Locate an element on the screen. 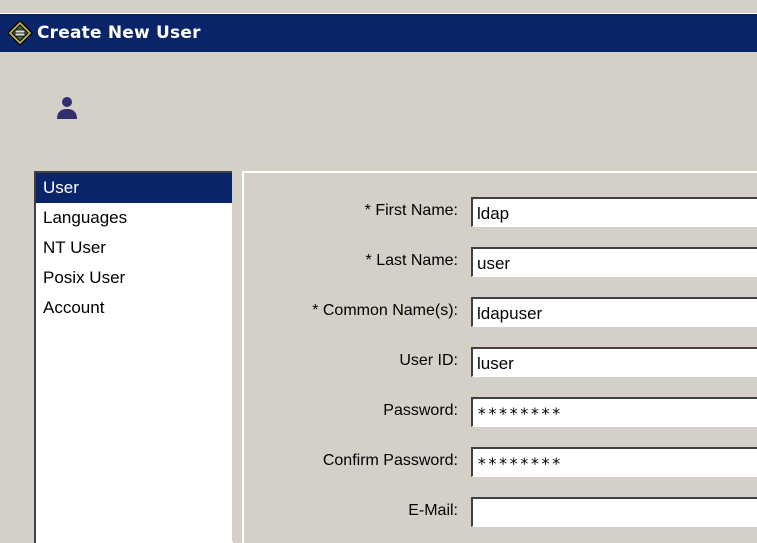 This screenshot has height=543, width=757. last-name-row: * Last Name: is located at coordinates (500, 263).